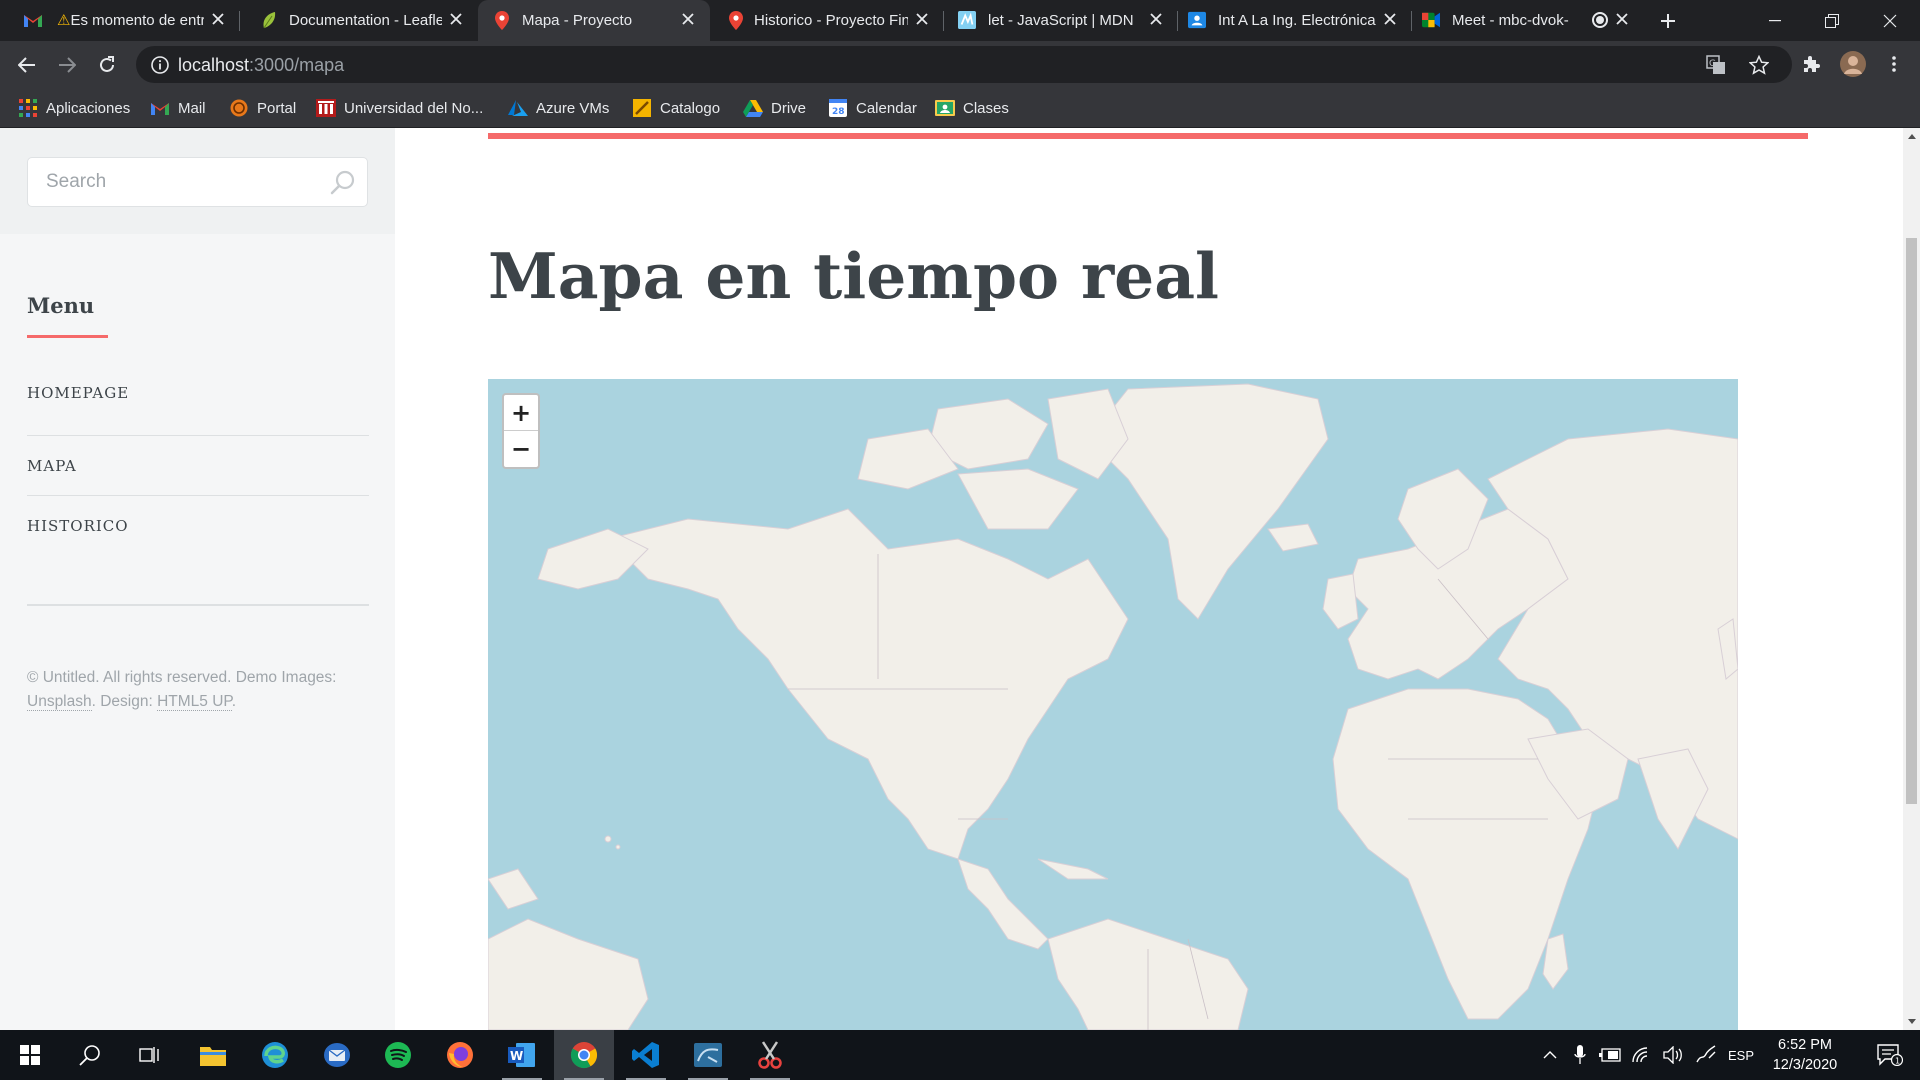 The image size is (1920, 1080). I want to click on bookmark-label: Drive, so click(789, 108).